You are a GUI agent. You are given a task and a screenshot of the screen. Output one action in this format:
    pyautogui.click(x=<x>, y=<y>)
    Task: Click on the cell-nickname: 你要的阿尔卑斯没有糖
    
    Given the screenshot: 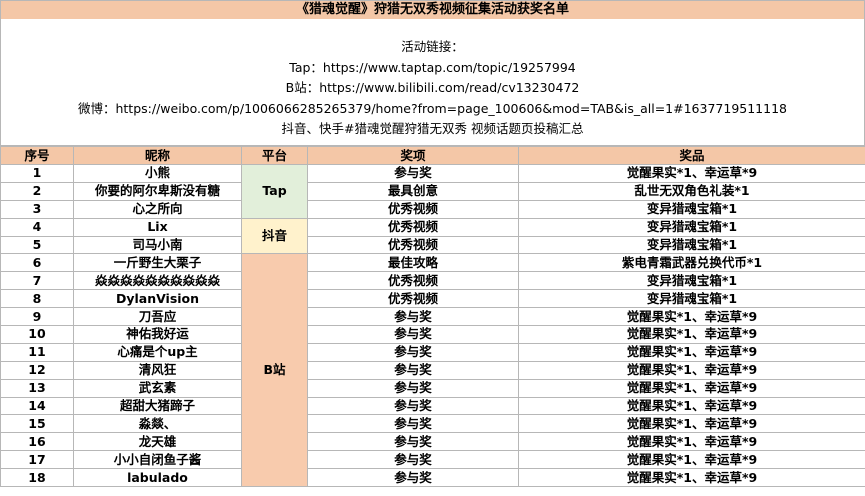 What is the action you would take?
    pyautogui.click(x=157, y=191)
    